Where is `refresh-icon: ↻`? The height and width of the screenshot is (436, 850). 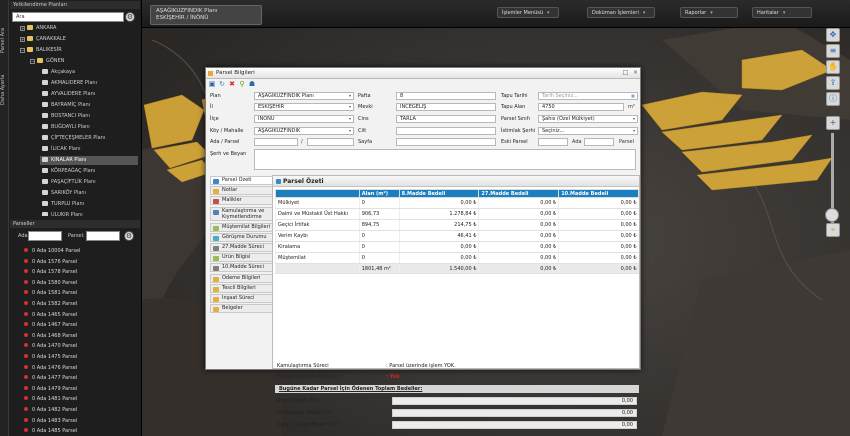 refresh-icon: ↻ is located at coordinates (222, 84).